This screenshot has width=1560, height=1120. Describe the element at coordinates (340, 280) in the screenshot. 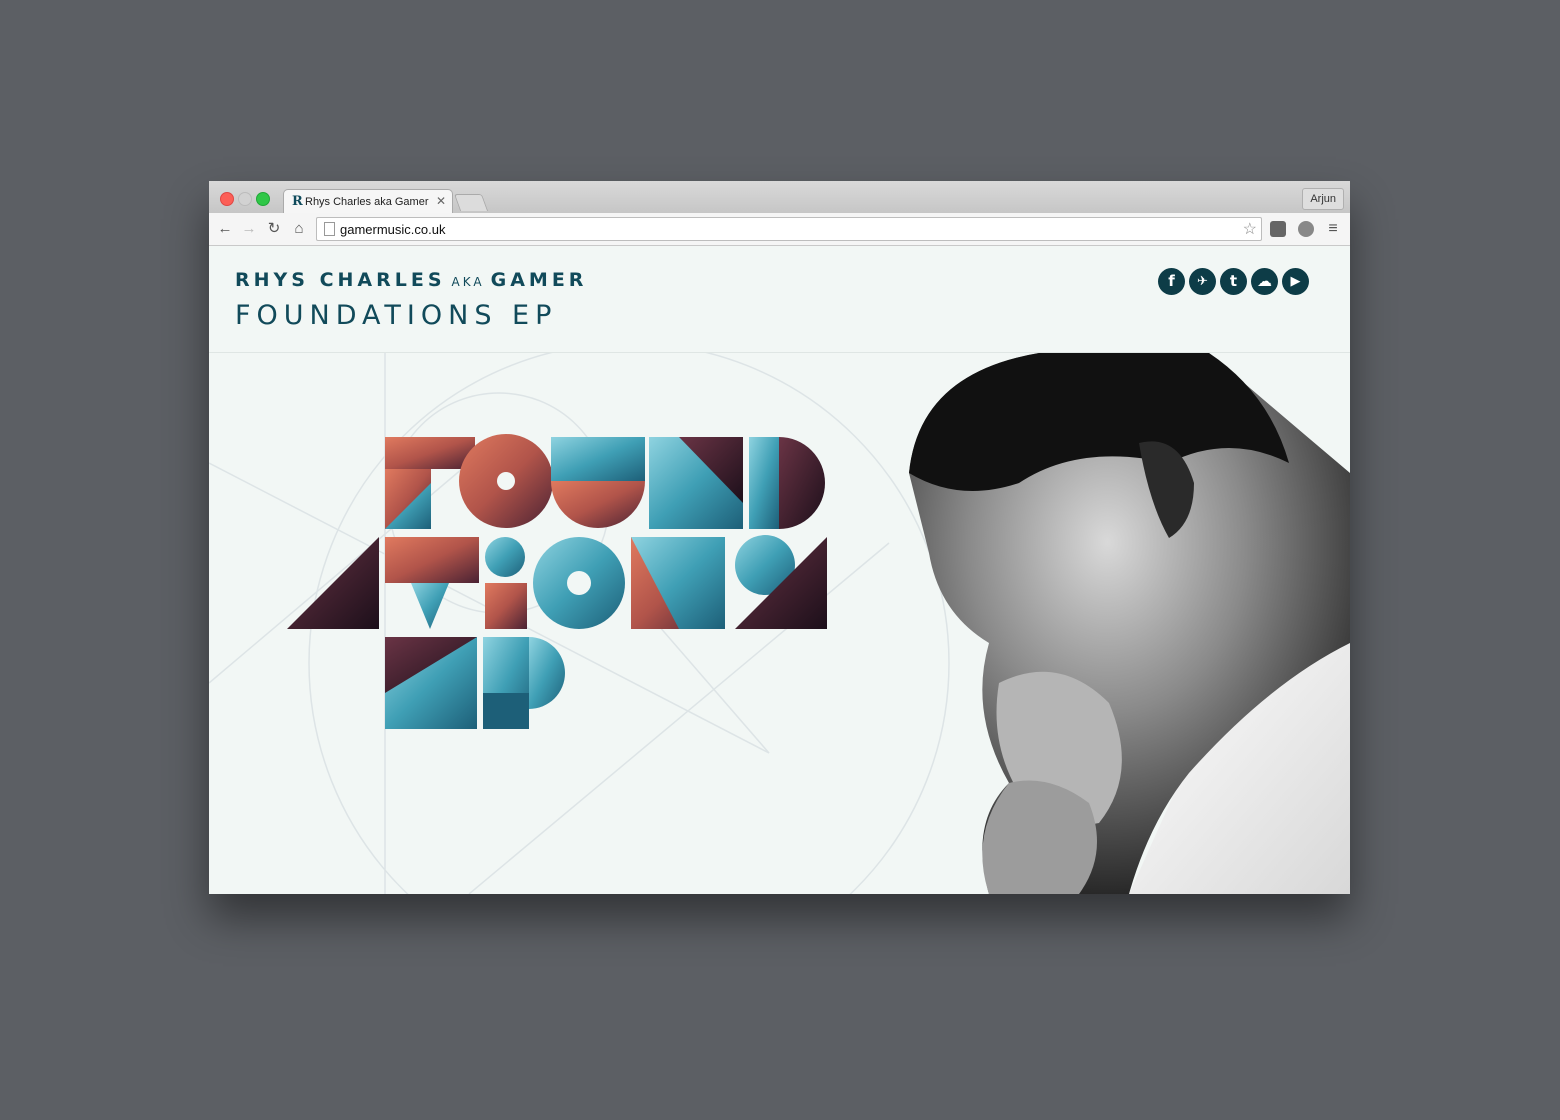

I see `artist-name: RHYS CHARLES` at that location.